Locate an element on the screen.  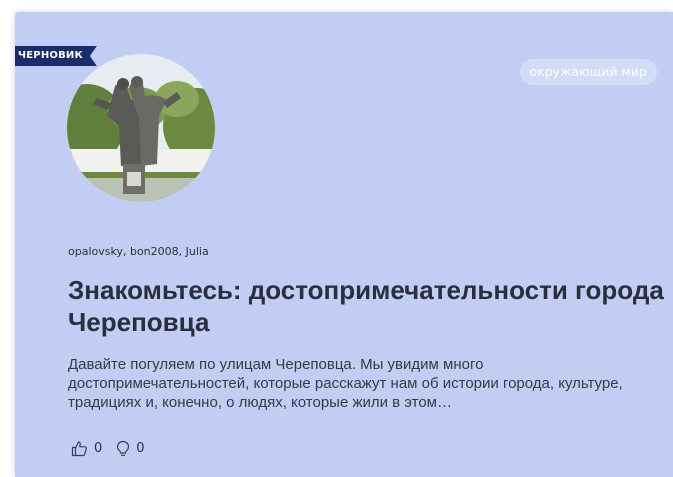
like-count: 0 is located at coordinates (98, 448).